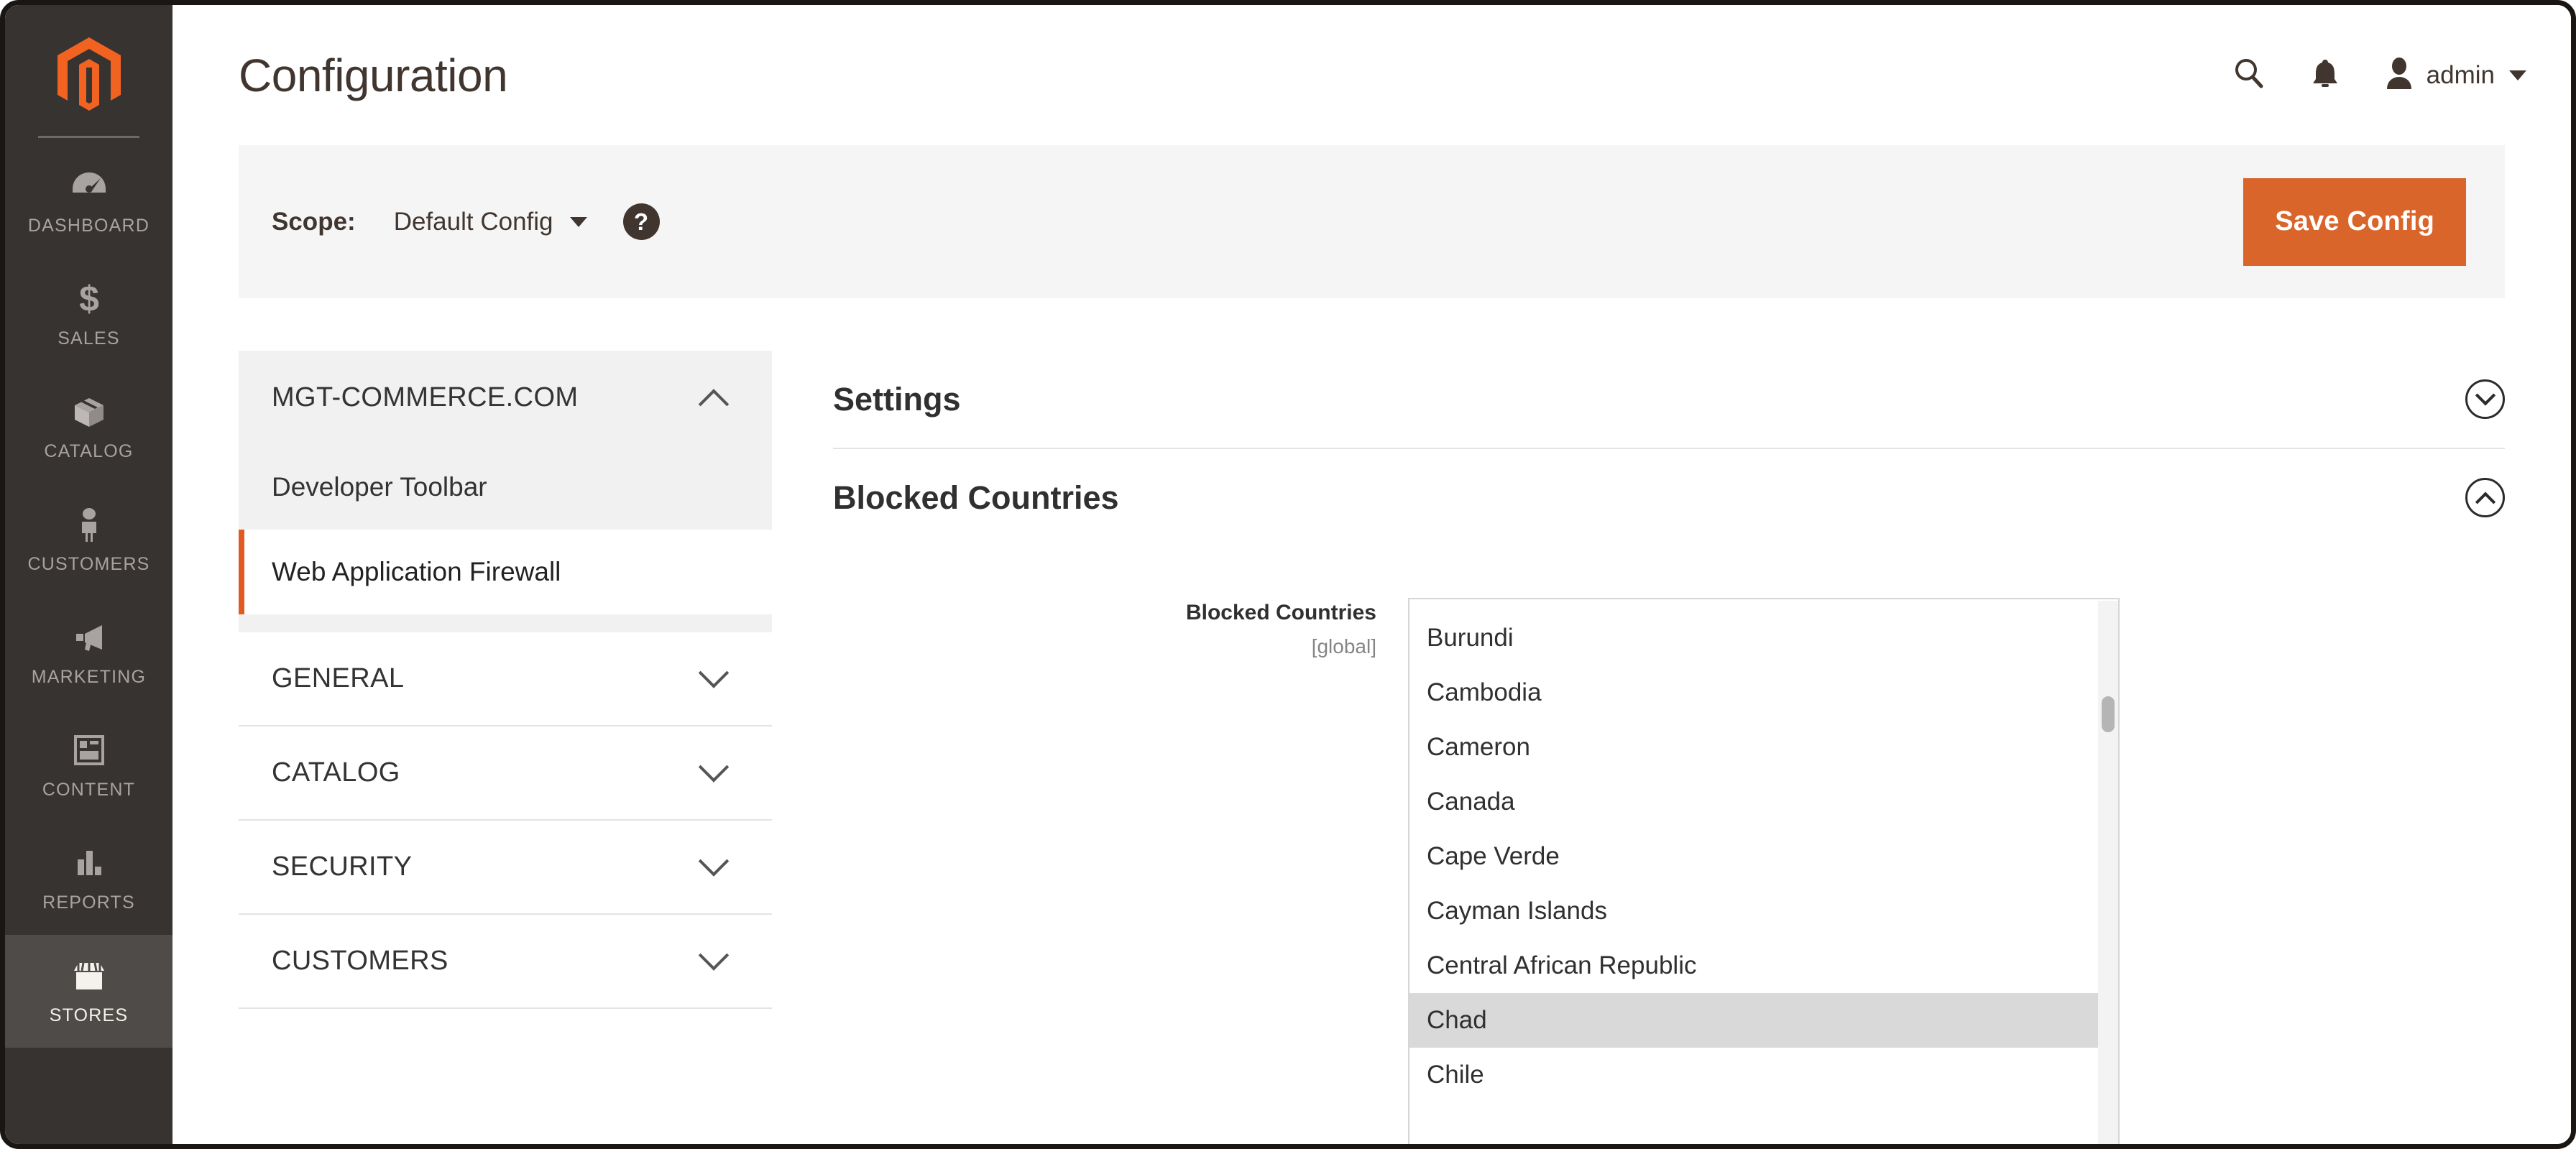 The height and width of the screenshot is (1149, 2576). I want to click on list-item: Cape Verde, so click(1763, 856).